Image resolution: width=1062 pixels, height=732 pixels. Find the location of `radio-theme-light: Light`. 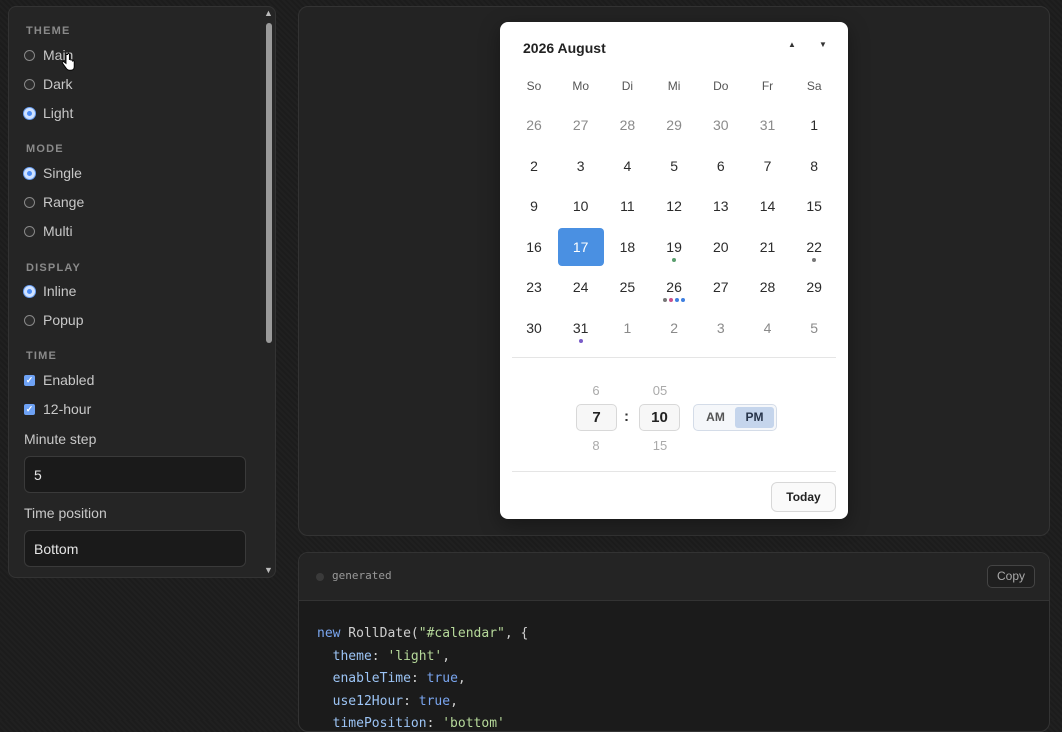

radio-theme-light: Light is located at coordinates (48, 113).